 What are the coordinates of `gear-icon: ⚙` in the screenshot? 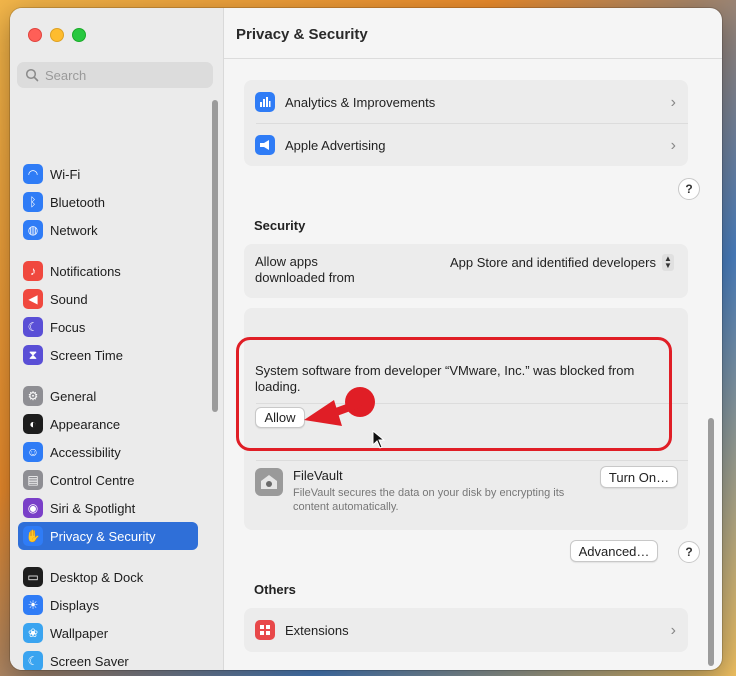 It's located at (33, 396).